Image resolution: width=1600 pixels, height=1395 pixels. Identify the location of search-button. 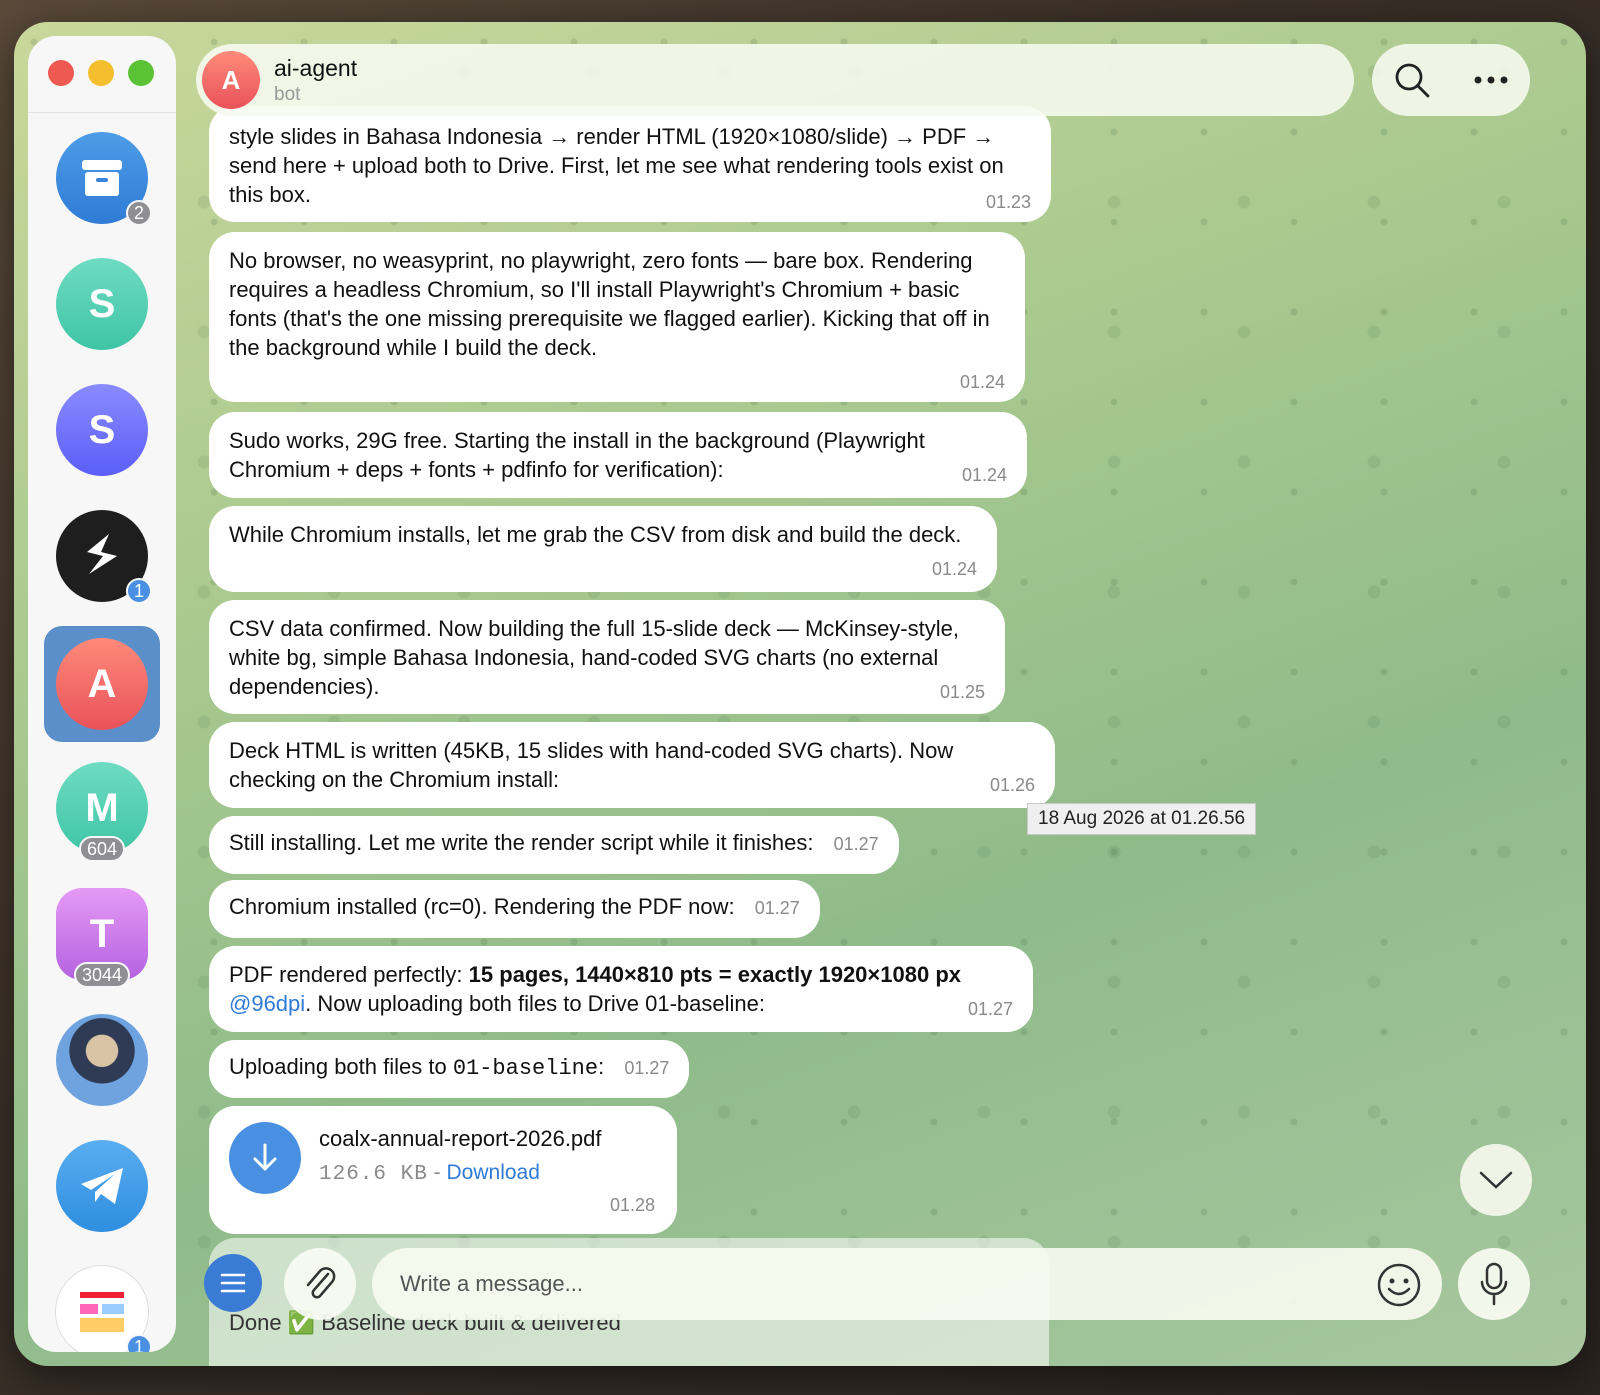
(1412, 80).